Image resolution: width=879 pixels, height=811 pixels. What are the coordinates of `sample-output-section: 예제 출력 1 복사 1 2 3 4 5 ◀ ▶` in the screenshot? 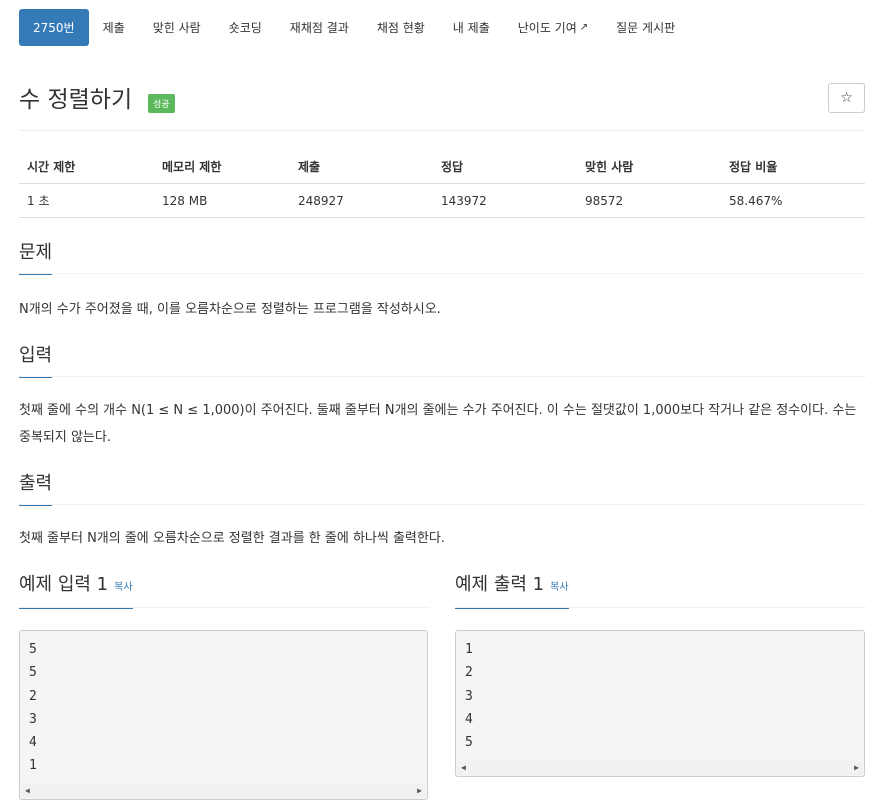 It's located at (660, 674).